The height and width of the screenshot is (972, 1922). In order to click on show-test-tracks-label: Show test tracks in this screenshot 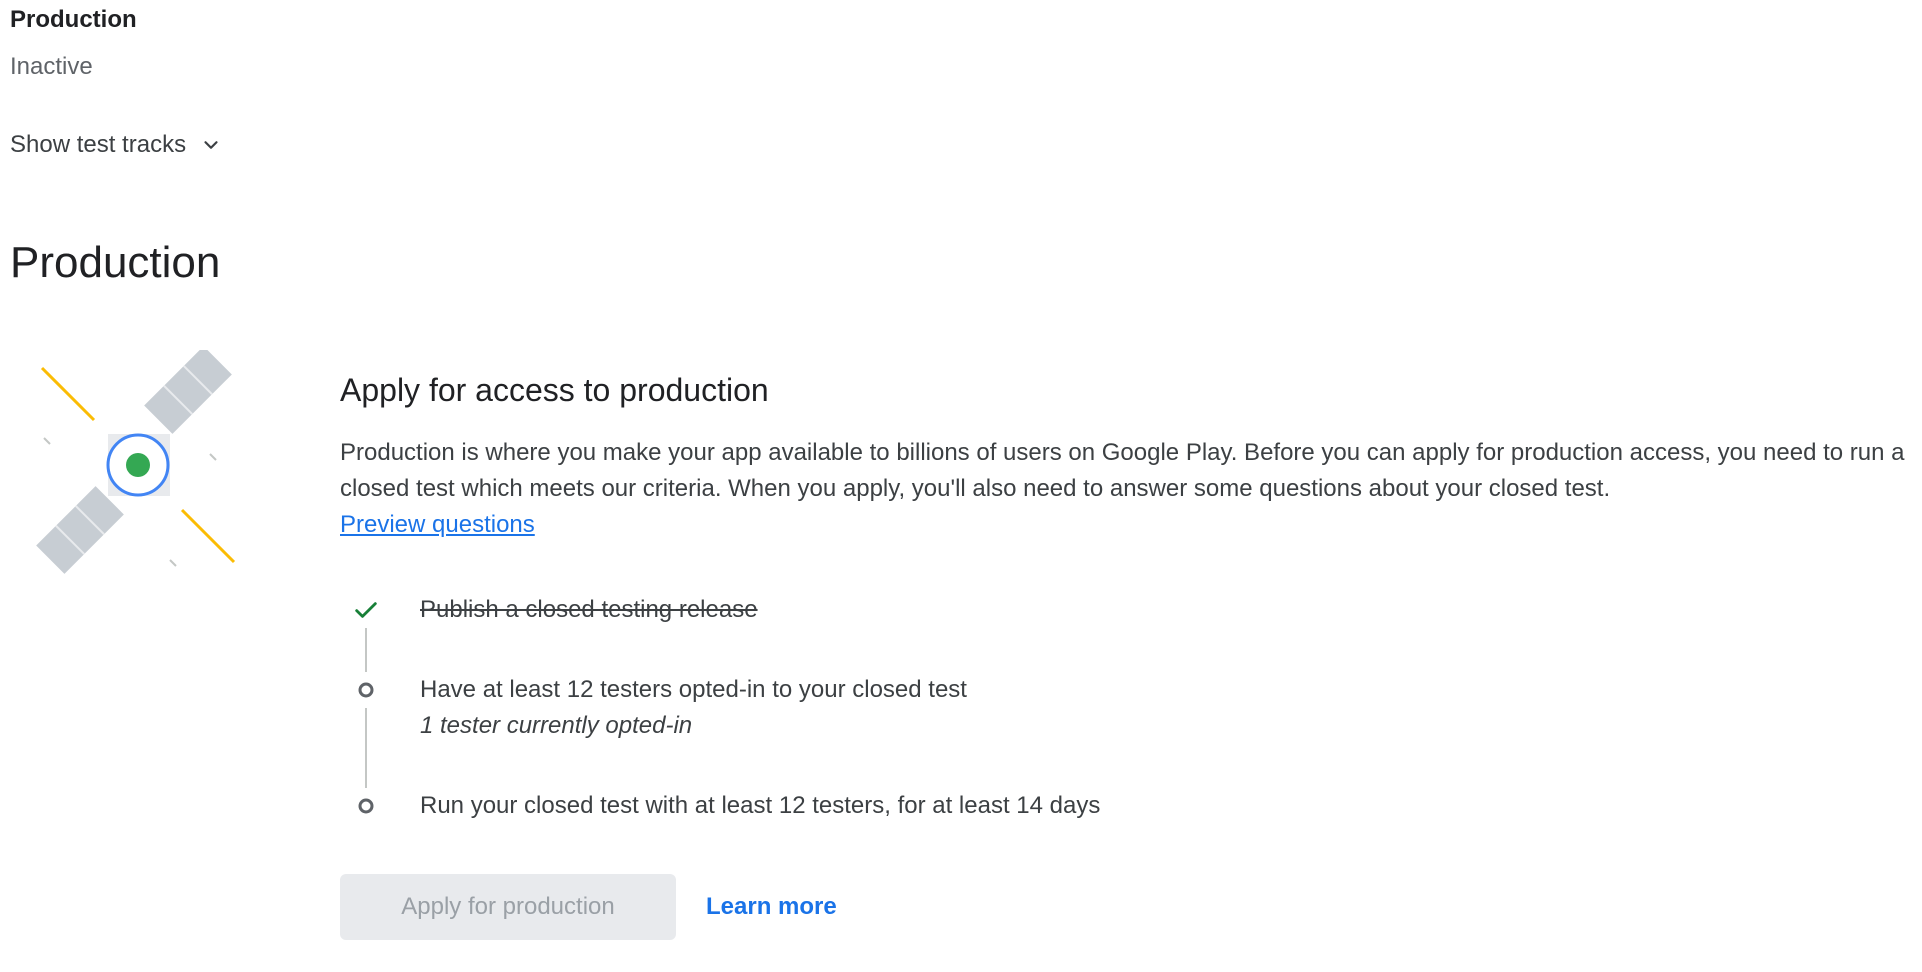, I will do `click(98, 144)`.